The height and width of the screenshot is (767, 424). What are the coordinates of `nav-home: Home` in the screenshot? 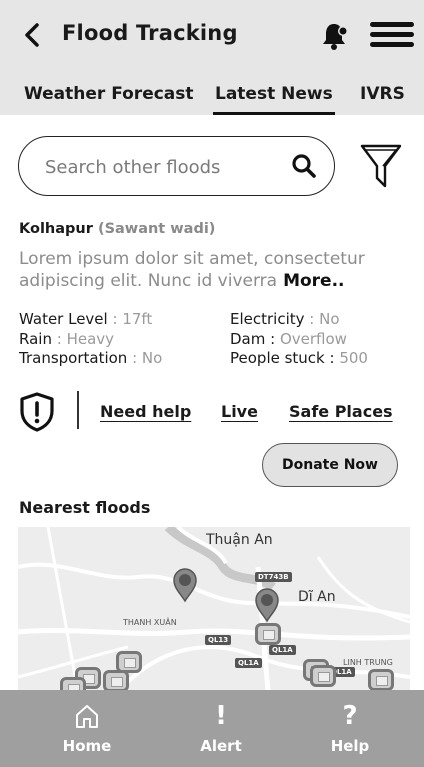 It's located at (87, 728).